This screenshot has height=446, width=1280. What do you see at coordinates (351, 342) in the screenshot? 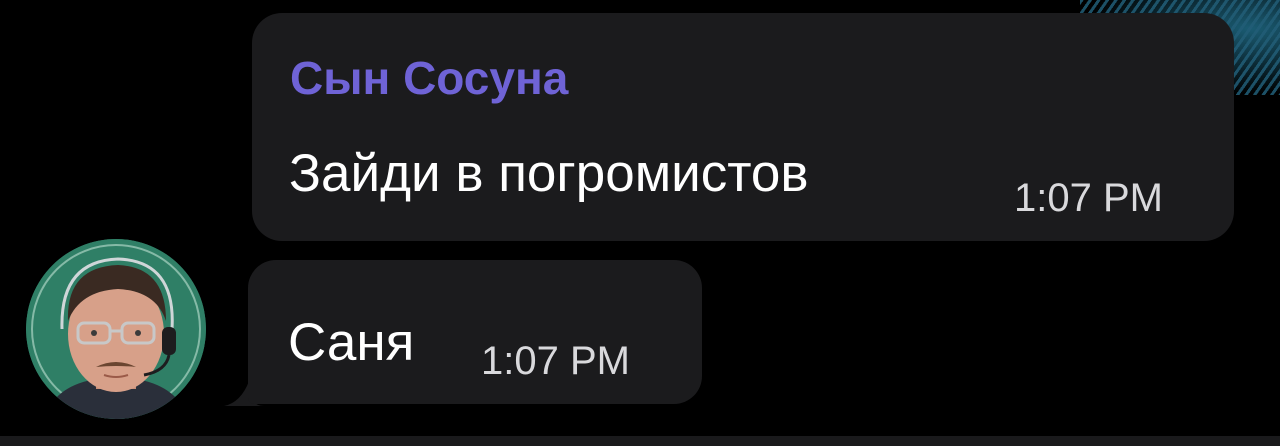
I see `message-text: Саня` at bounding box center [351, 342].